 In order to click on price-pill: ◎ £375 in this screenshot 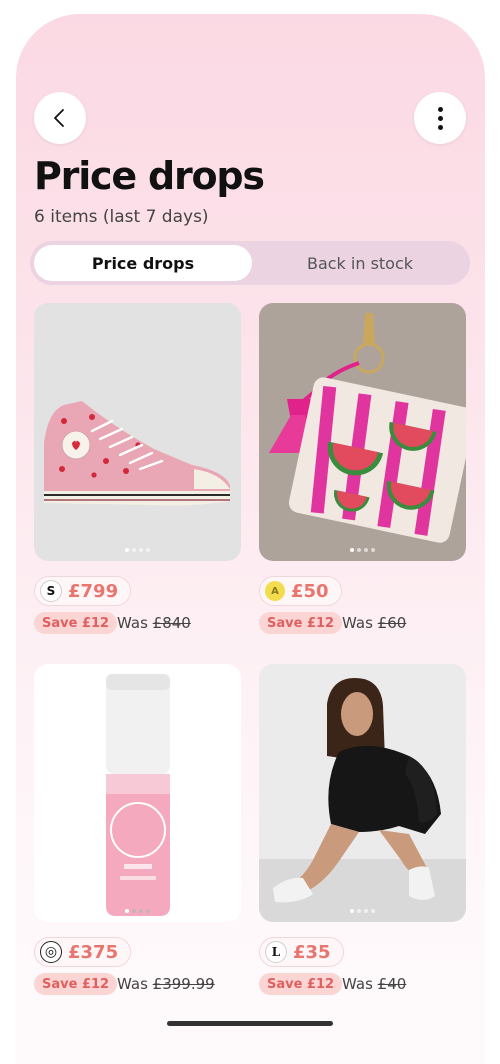, I will do `click(83, 952)`.